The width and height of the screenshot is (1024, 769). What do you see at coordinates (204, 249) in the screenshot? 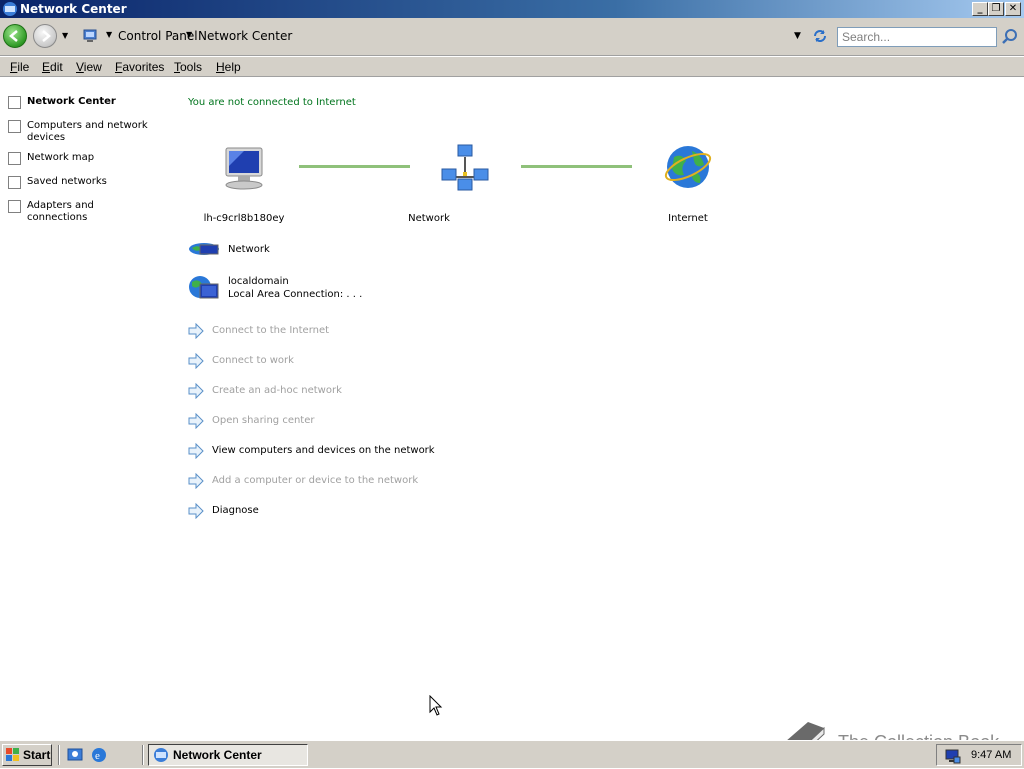
I see `network-adapter-icon` at bounding box center [204, 249].